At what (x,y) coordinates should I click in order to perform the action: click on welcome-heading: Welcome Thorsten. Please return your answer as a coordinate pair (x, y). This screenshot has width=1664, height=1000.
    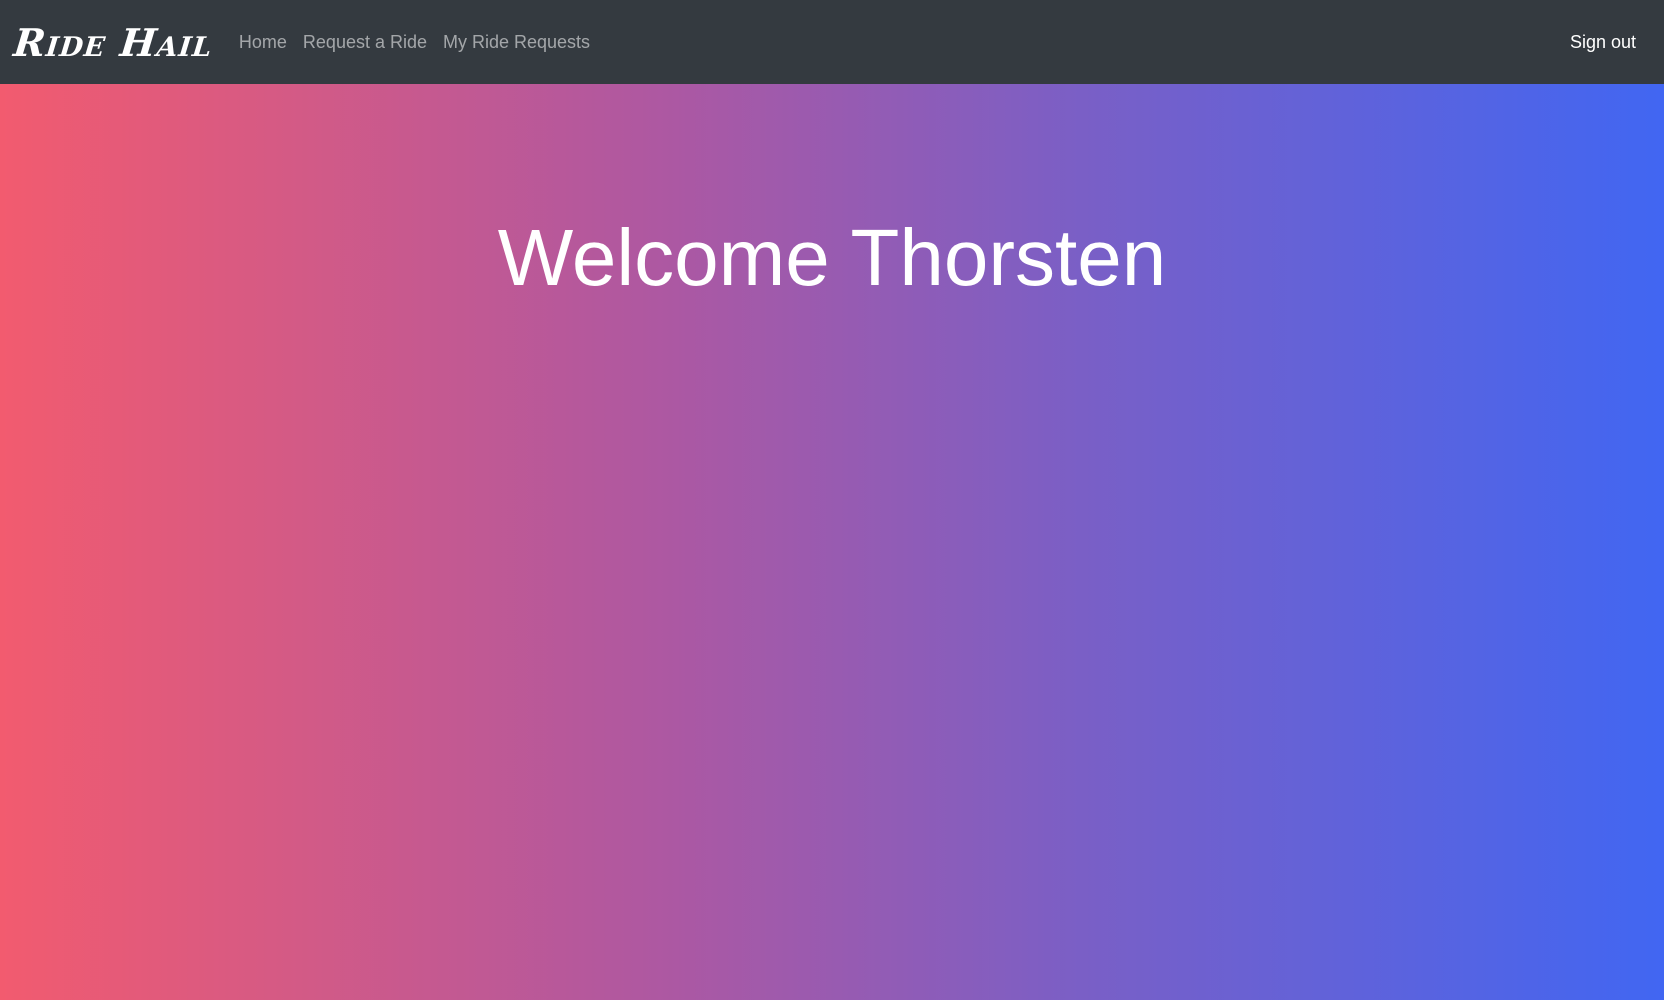
    Looking at the image, I should click on (832, 257).